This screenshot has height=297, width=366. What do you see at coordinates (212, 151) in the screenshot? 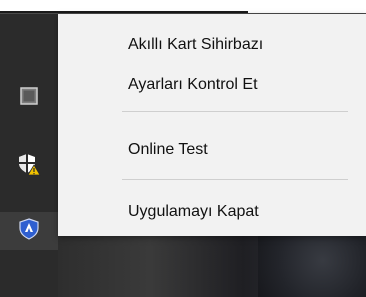
I see `menu-item-online-test: Online Test` at bounding box center [212, 151].